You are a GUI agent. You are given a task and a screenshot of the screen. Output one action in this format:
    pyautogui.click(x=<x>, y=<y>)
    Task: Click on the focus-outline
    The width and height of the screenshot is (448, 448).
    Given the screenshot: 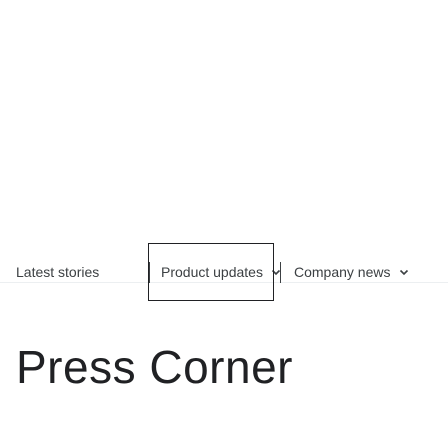 What is the action you would take?
    pyautogui.click(x=211, y=272)
    